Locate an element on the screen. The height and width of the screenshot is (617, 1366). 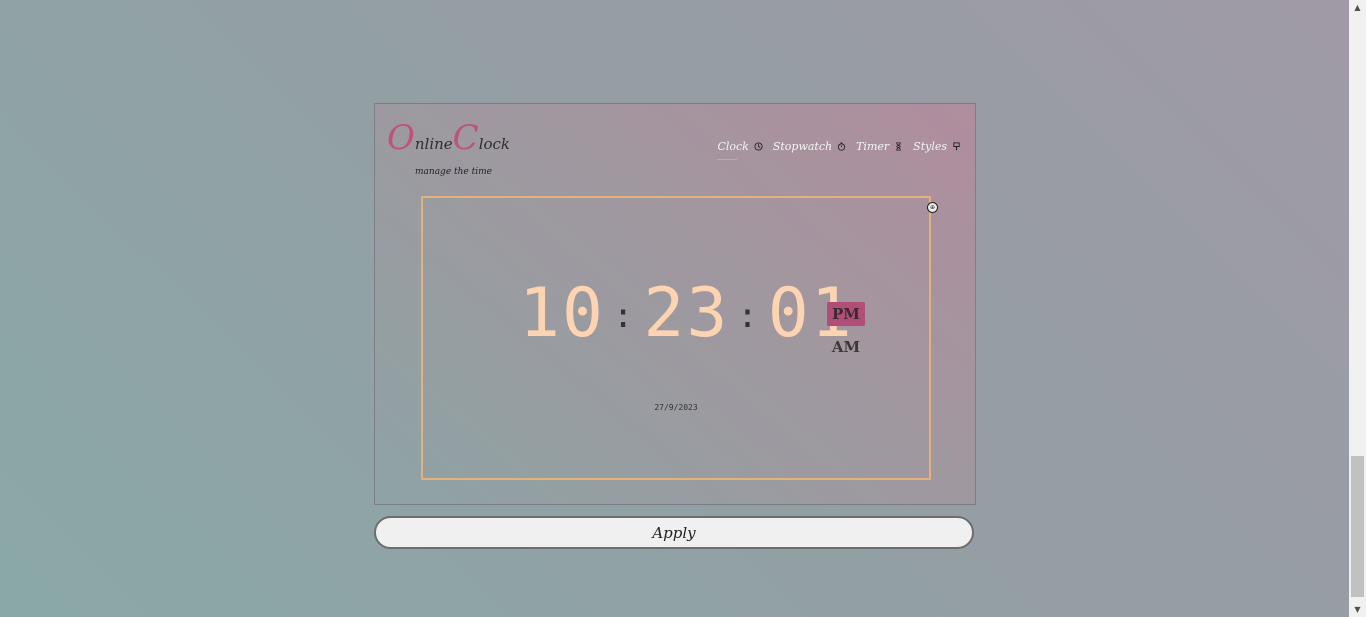
nav-timer-label: Timer is located at coordinates (873, 146).